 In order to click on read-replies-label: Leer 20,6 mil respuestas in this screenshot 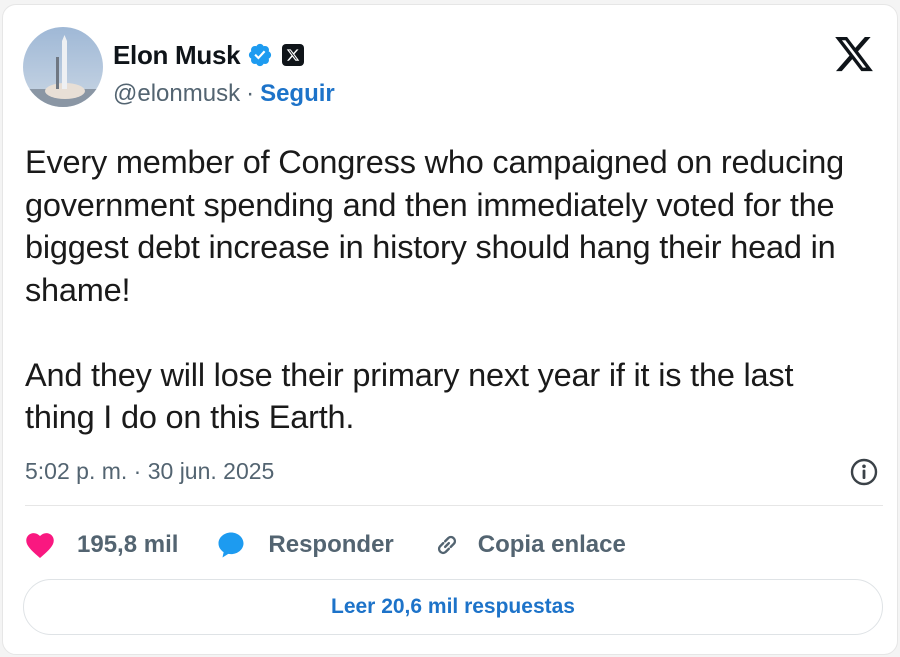, I will do `click(453, 606)`.